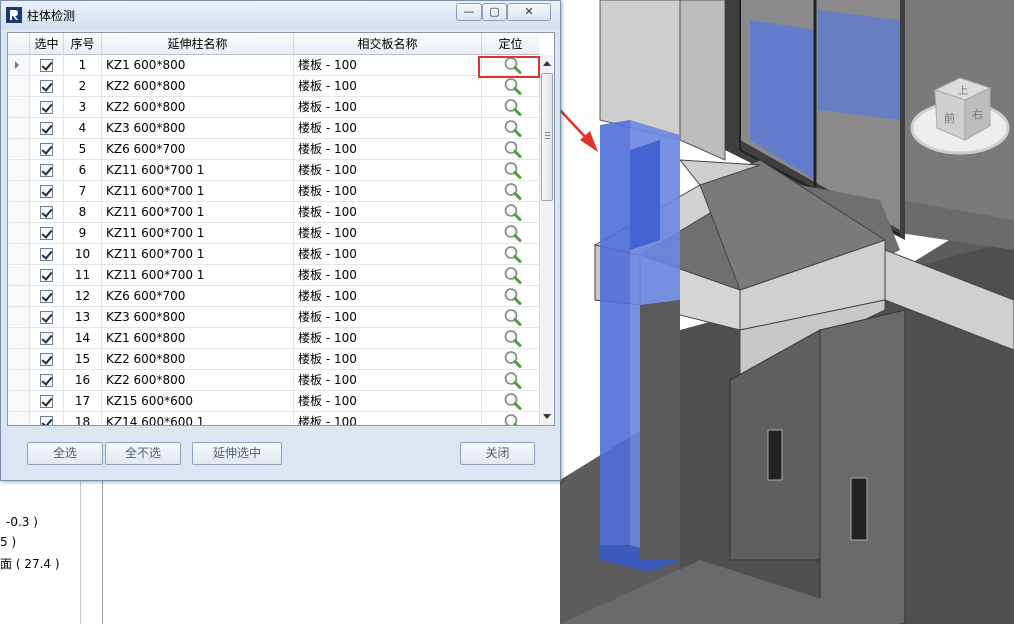 The height and width of the screenshot is (624, 1014). I want to click on table-row: 5 KZ6 600*700 楼板 - 100, so click(273, 149).